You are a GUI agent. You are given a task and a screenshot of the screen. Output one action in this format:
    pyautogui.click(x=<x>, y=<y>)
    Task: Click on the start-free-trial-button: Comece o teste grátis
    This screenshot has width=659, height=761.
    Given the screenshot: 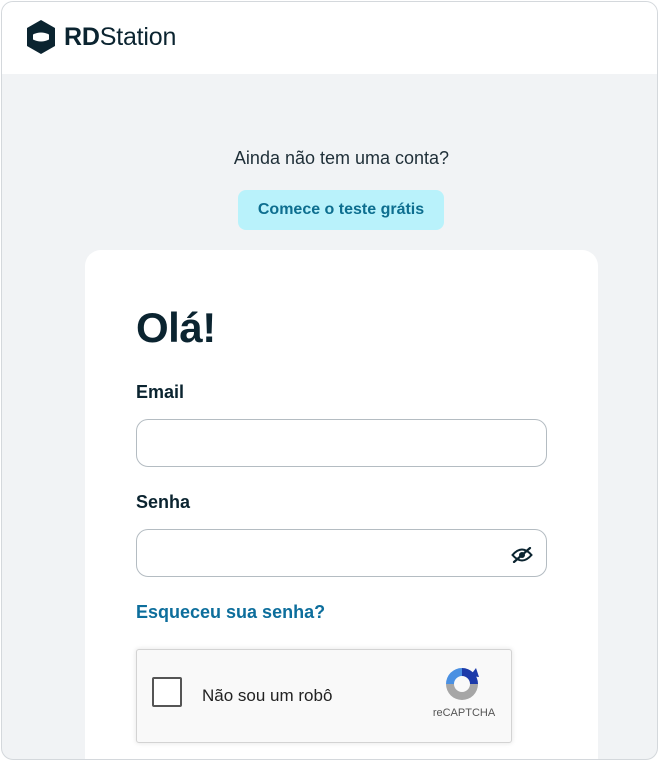 What is the action you would take?
    pyautogui.click(x=341, y=210)
    